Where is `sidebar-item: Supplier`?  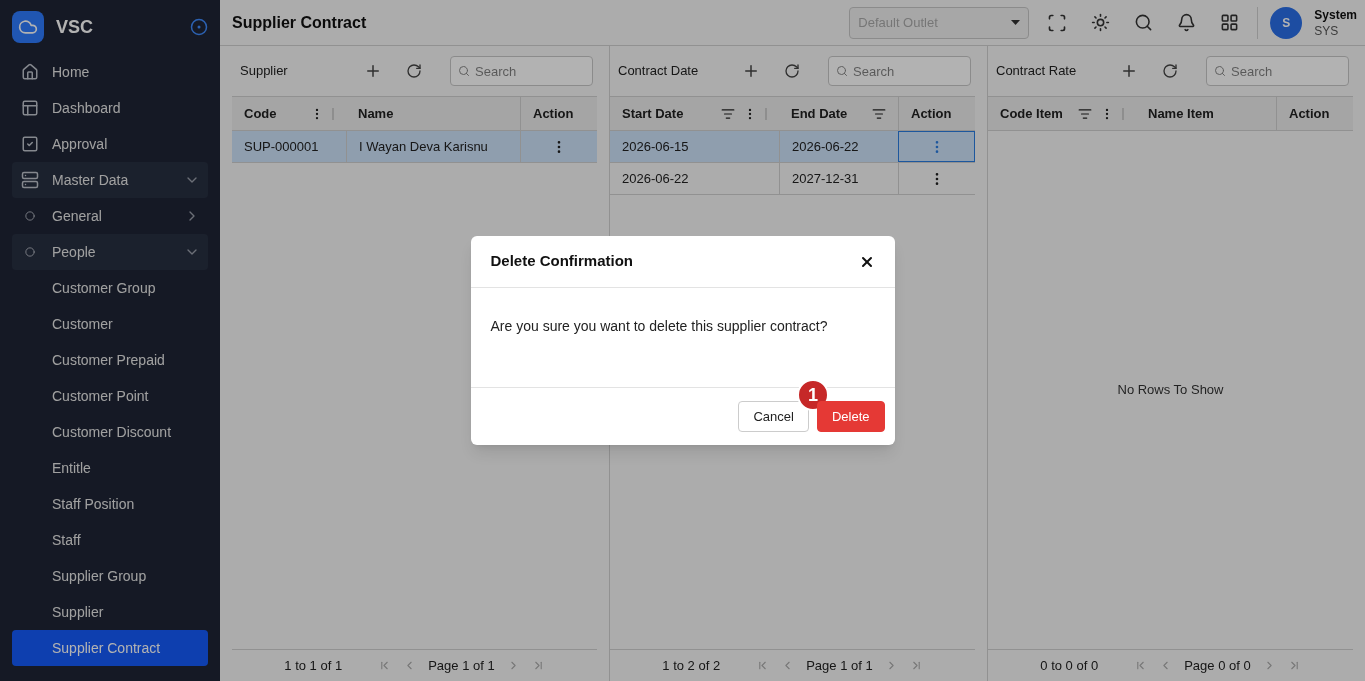 sidebar-item: Supplier is located at coordinates (110, 612).